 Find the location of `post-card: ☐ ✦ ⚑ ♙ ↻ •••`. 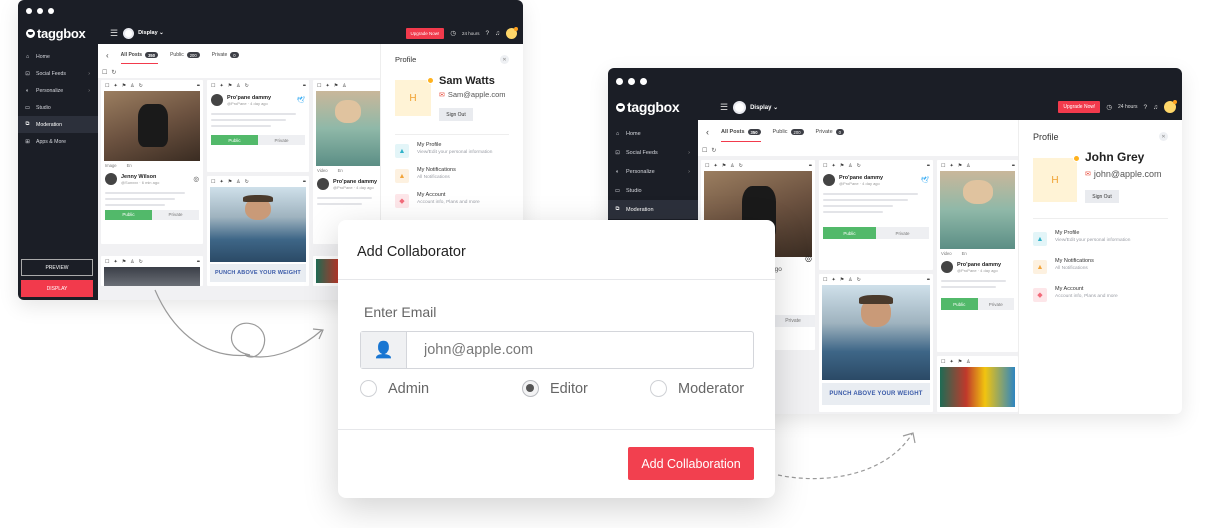

post-card: ☐ ✦ ⚑ ♙ ↻ ••• is located at coordinates (152, 271).